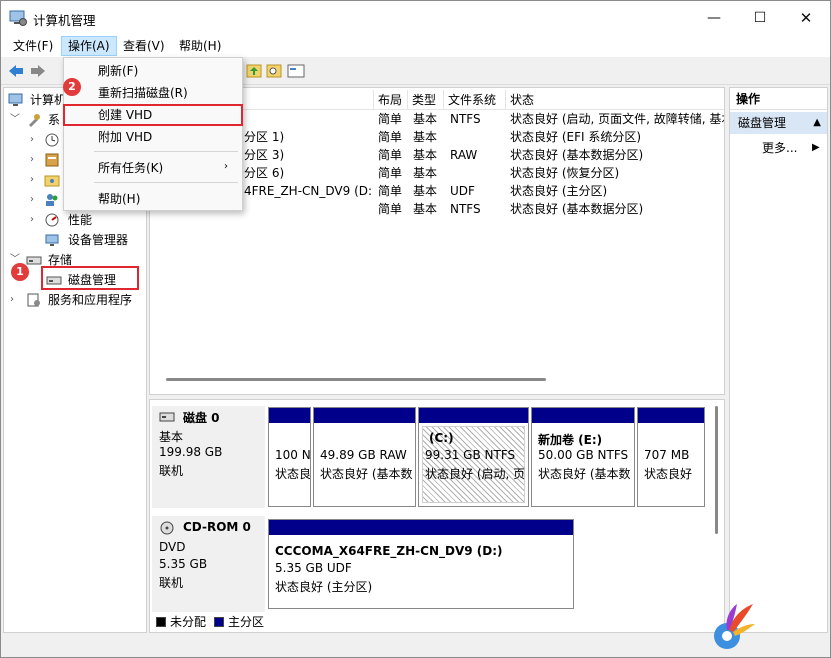 Image resolution: width=831 pixels, height=658 pixels. What do you see at coordinates (153, 71) in the screenshot?
I see `menu-item-refresh: 刷新(F)` at bounding box center [153, 71].